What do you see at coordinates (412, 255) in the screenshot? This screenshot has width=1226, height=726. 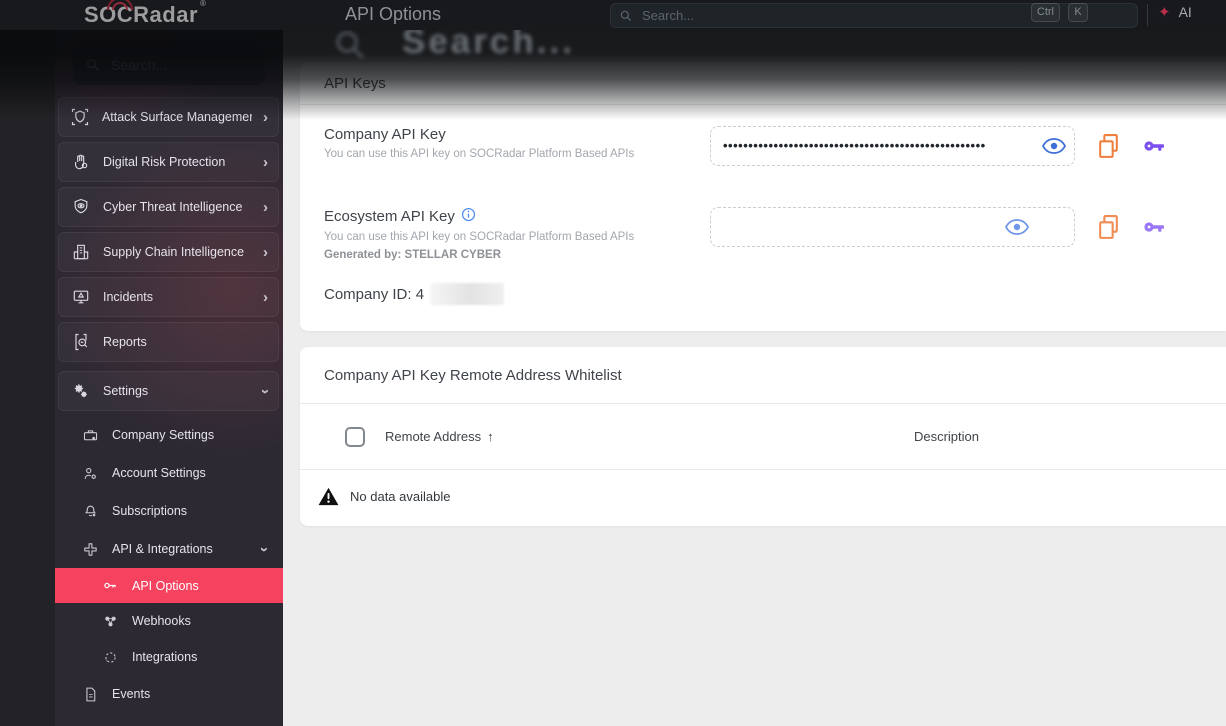 I see `generated-by-label: Generated by: STELLAR CYBER` at bounding box center [412, 255].